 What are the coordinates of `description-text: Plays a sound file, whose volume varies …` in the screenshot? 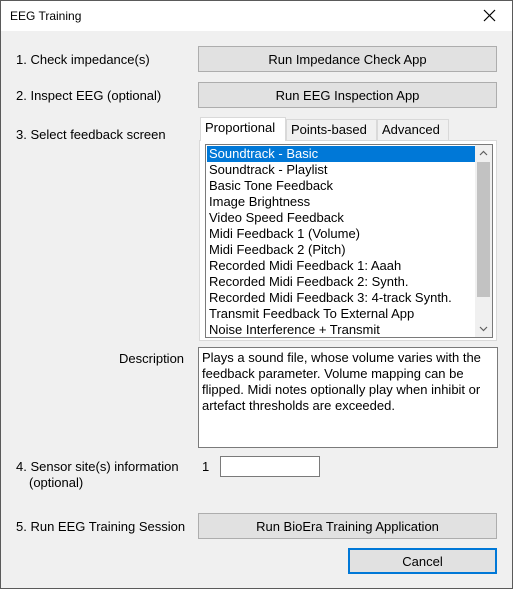 It's located at (348, 397).